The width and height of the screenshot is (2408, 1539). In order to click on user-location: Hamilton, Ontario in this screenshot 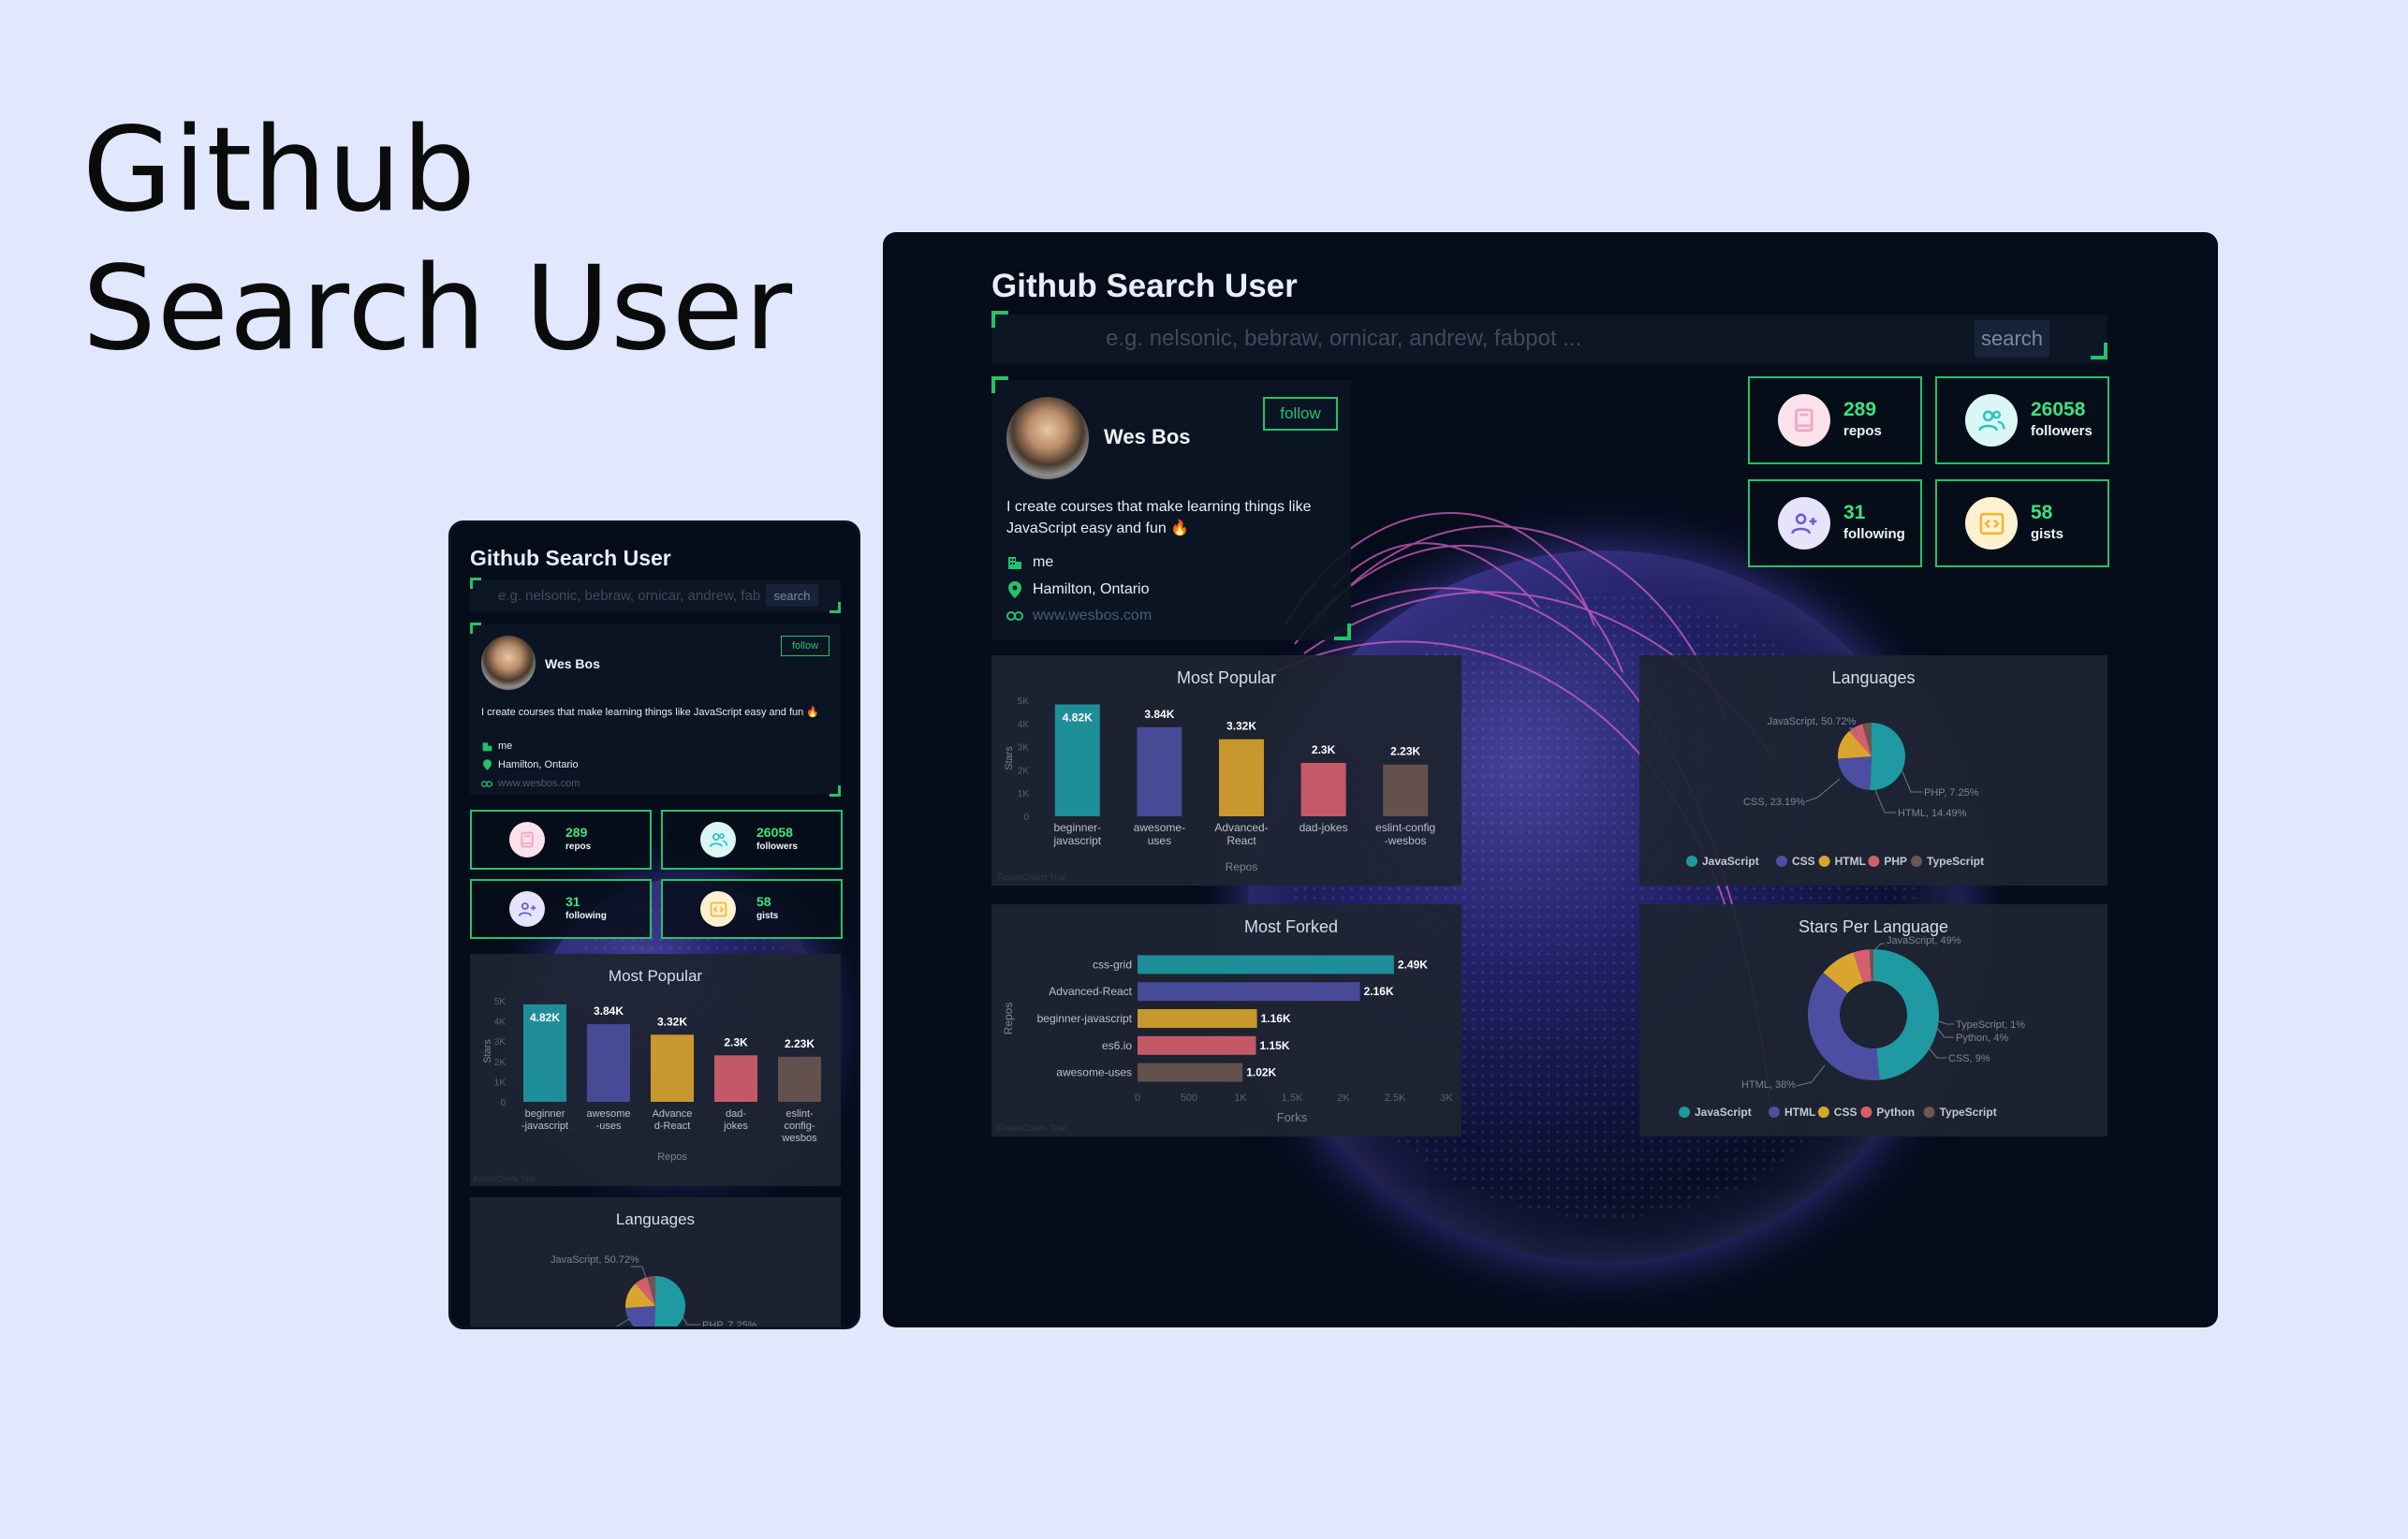, I will do `click(1078, 589)`.